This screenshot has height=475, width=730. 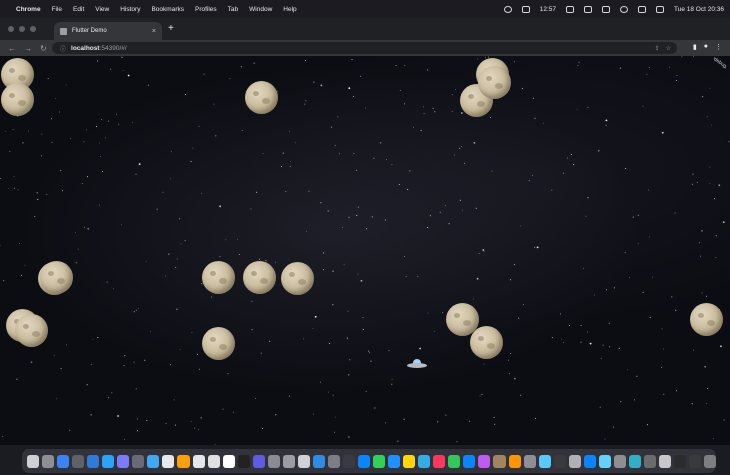 What do you see at coordinates (507, 9) in the screenshot?
I see `record-status-icon` at bounding box center [507, 9].